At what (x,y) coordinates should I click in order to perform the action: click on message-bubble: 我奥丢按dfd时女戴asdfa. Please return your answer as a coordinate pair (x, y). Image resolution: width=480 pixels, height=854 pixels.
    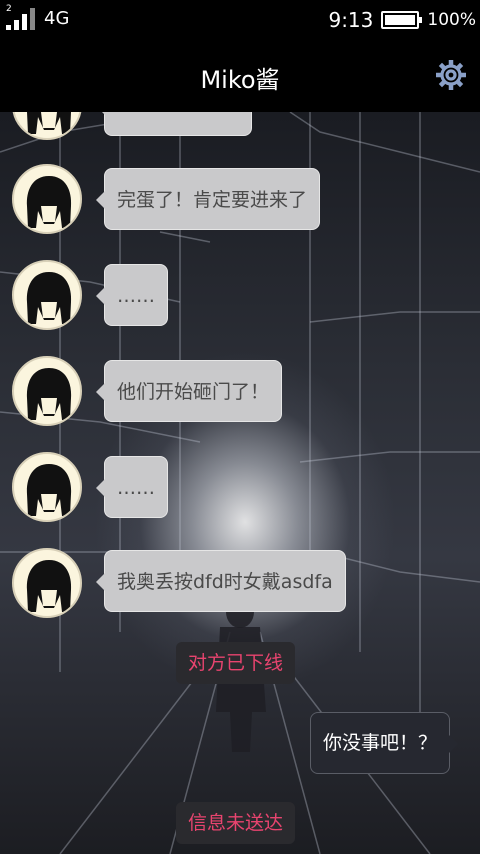
    Looking at the image, I should click on (221, 581).